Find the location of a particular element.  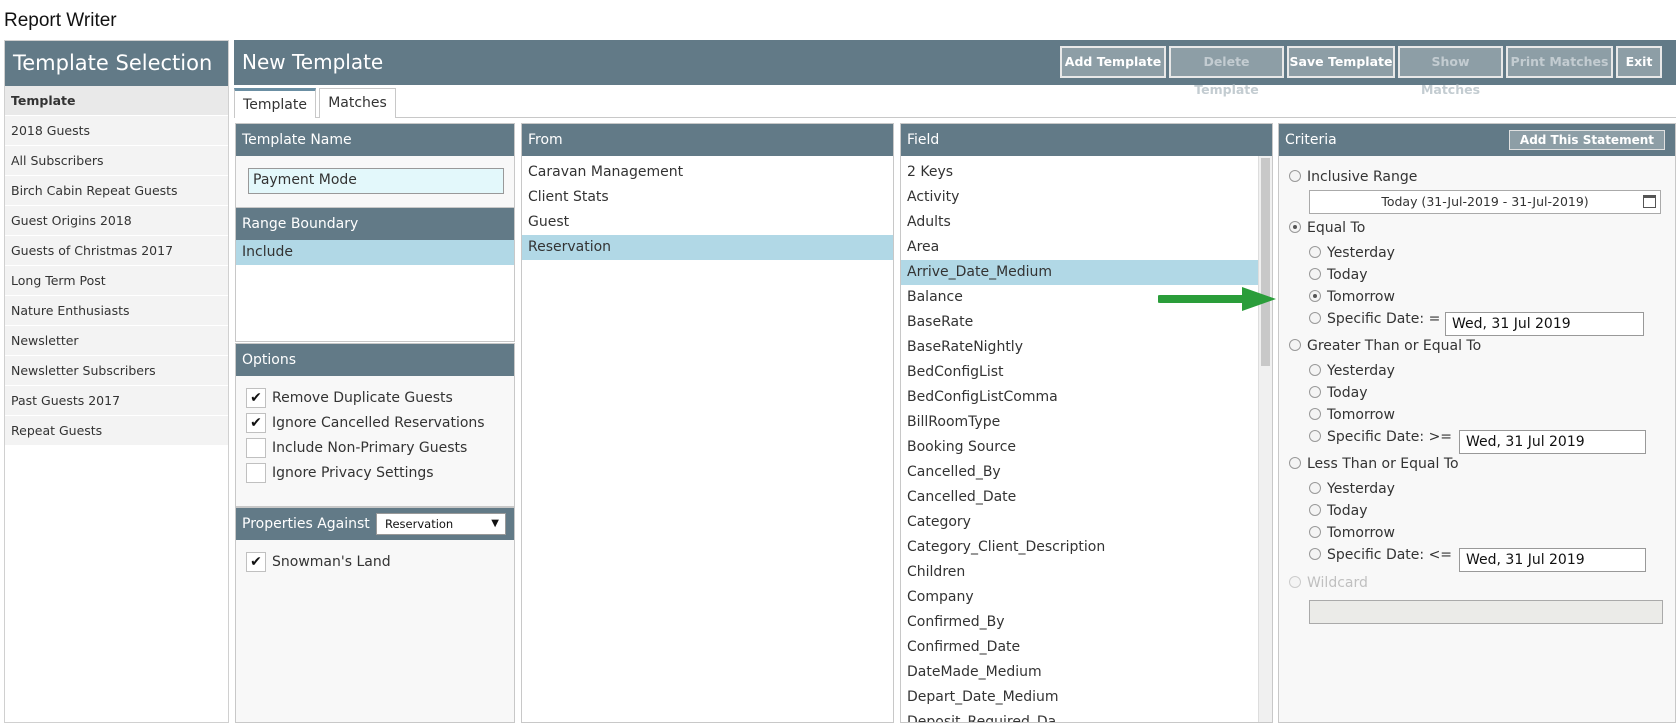

radio-gte-yesterday: Yesterday is located at coordinates (1352, 371).